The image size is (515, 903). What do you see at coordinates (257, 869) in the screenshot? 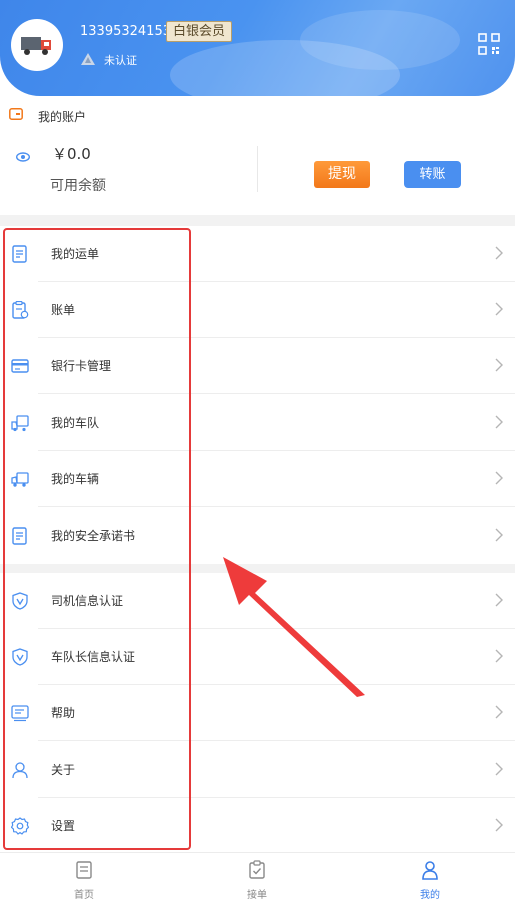
I see `checklist-icon` at bounding box center [257, 869].